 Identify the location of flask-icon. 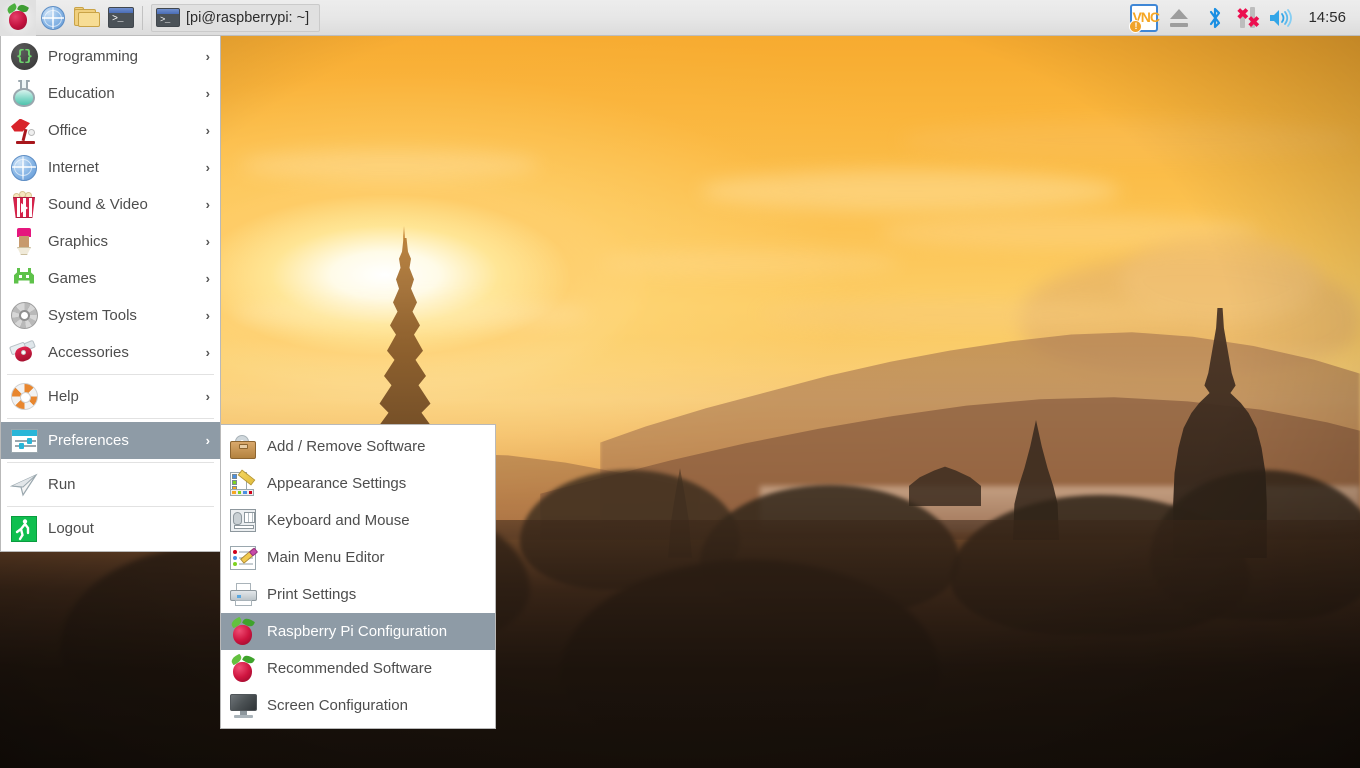
(24, 94).